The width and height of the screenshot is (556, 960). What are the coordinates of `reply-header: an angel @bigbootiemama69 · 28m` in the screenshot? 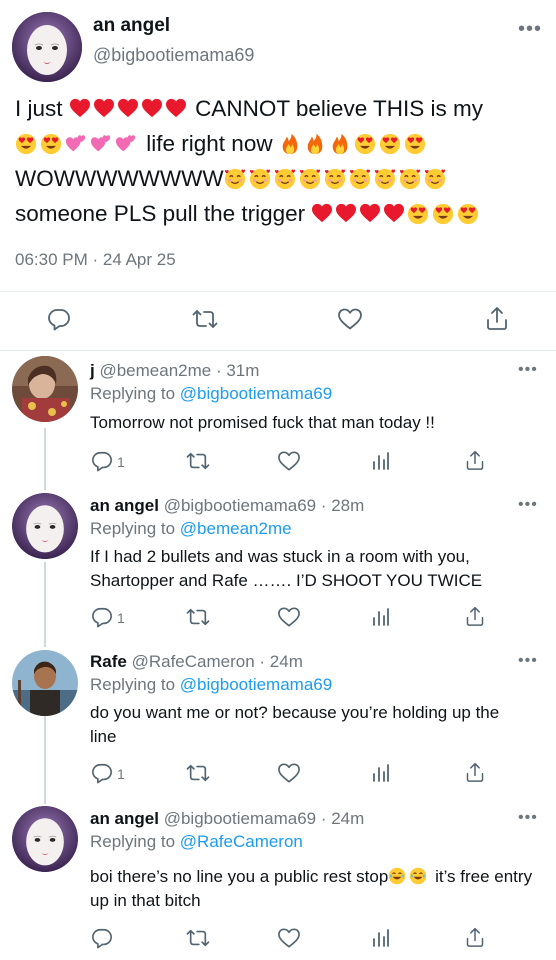 It's located at (227, 506).